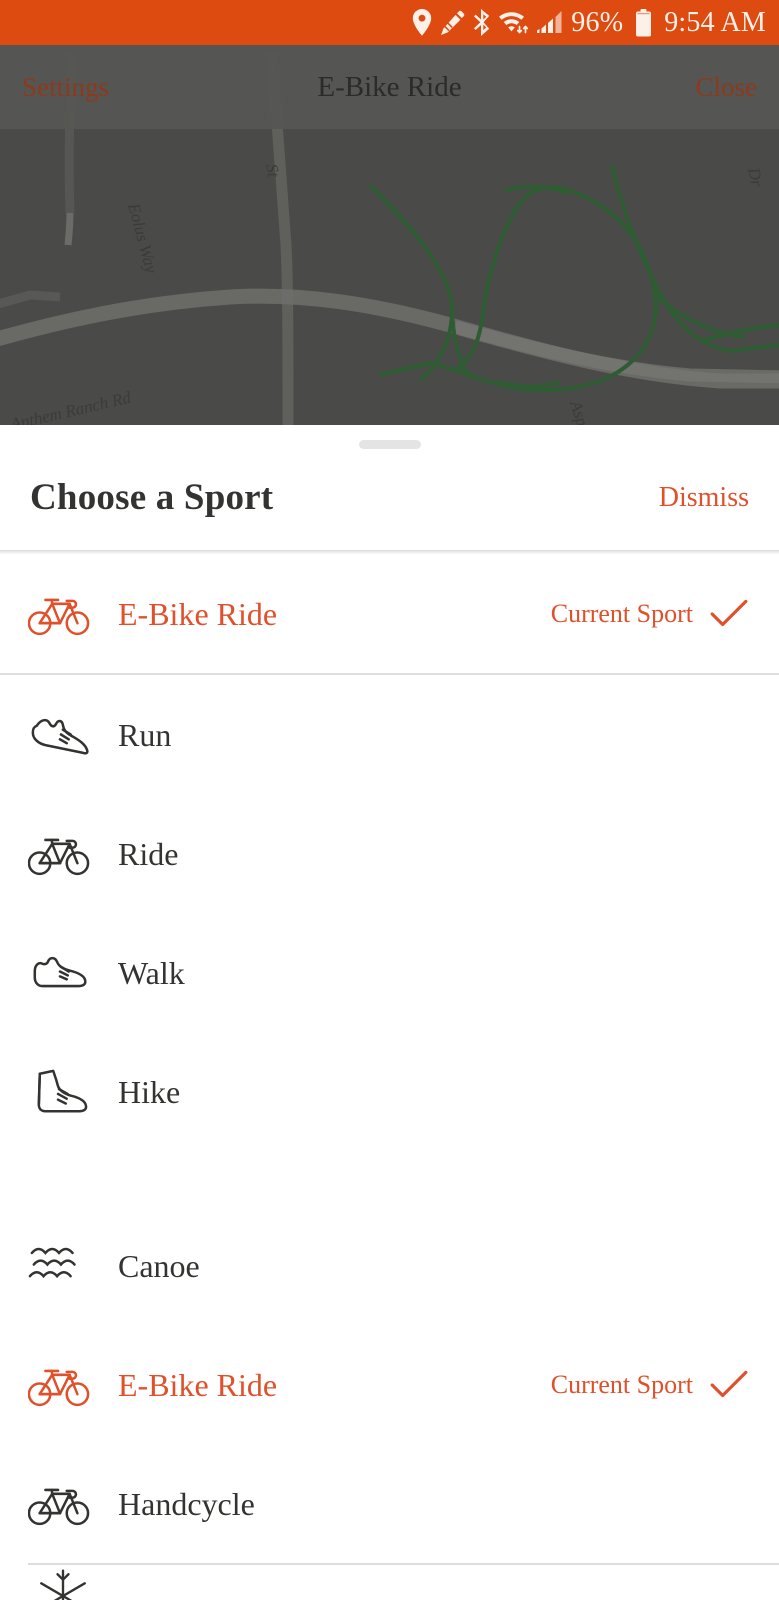  Describe the element at coordinates (514, 22) in the screenshot. I see `wifi-icon` at that location.